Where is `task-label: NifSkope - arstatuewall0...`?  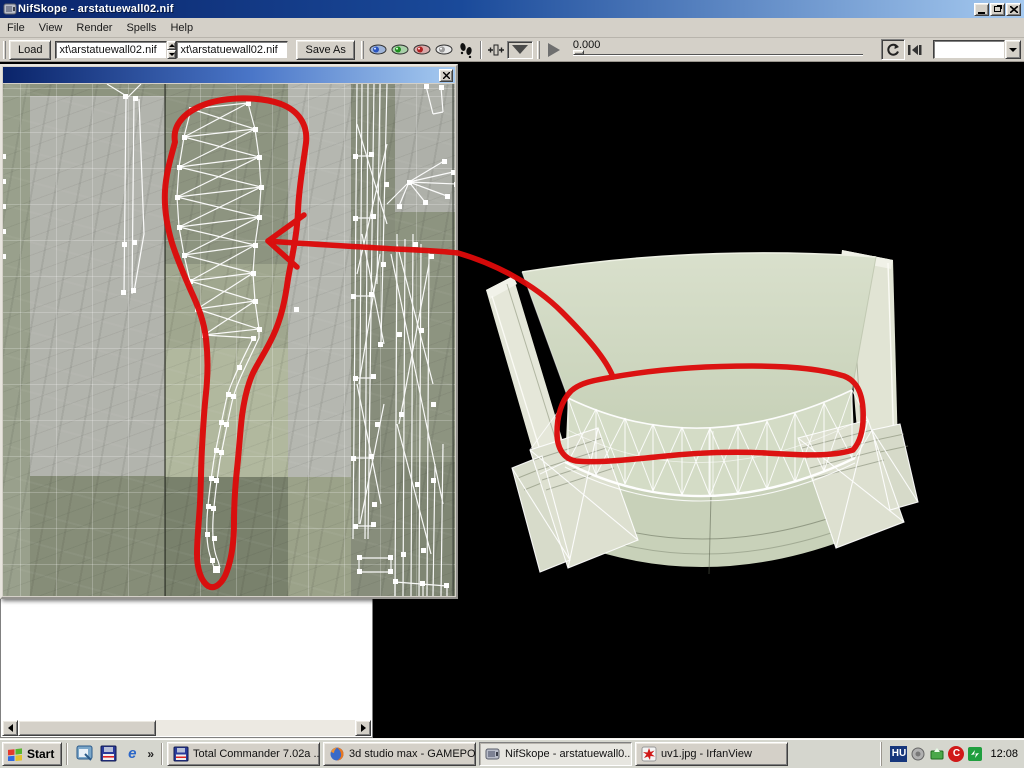 task-label: NifSkope - arstatuewall0... is located at coordinates (569, 753).